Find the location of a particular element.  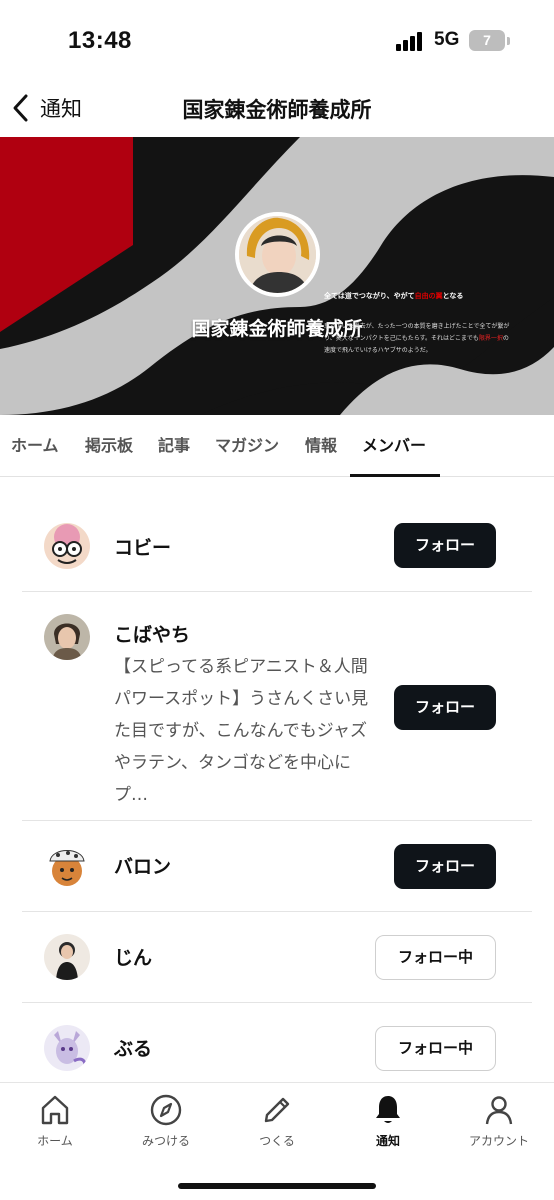

tabbar-label: みつける is located at coordinates (165, 1141).